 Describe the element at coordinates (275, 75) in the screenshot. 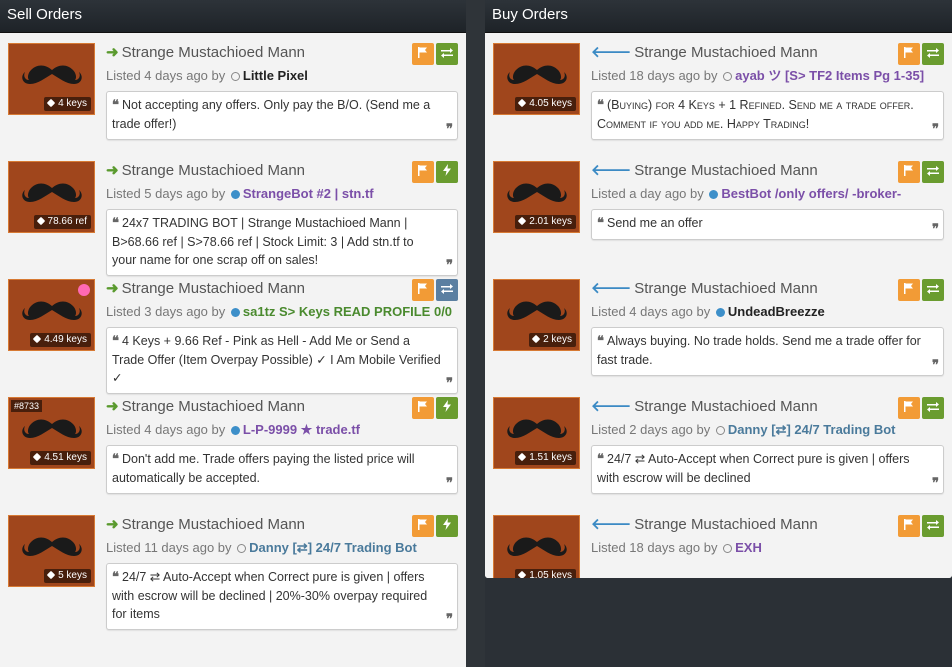

I see `user-link: Little Pixel` at that location.